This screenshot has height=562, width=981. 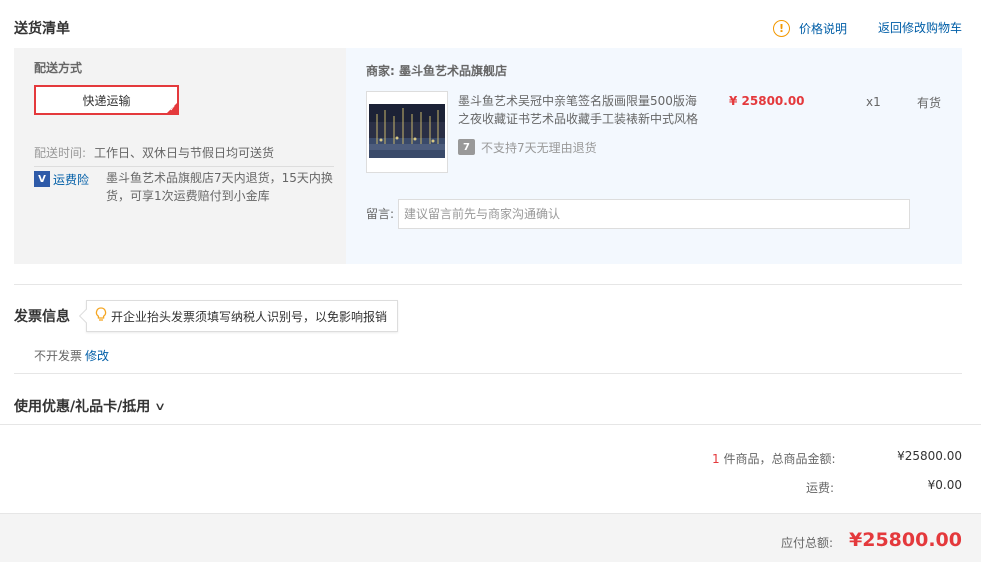 What do you see at coordinates (97, 355) in the screenshot?
I see `invoice-edit-link: 修改` at bounding box center [97, 355].